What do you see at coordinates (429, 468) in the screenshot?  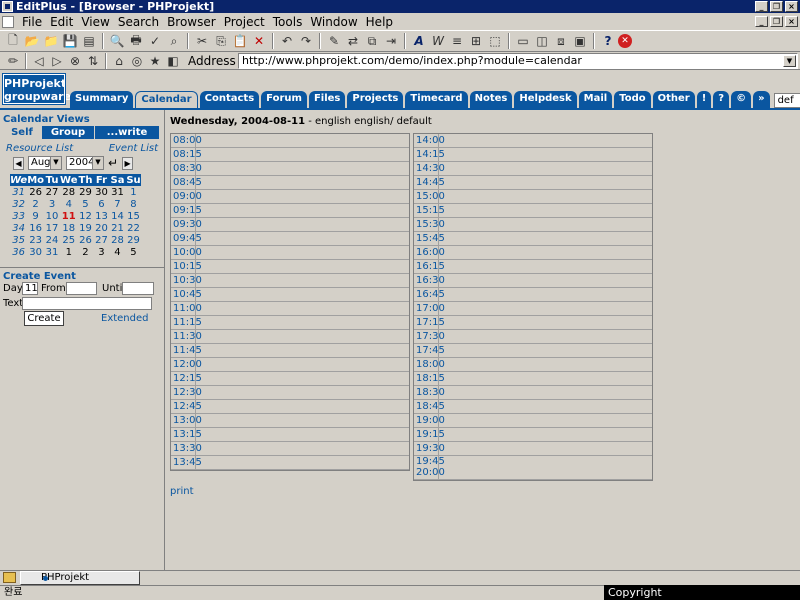 I see `time-label: 19:45 20:00` at bounding box center [429, 468].